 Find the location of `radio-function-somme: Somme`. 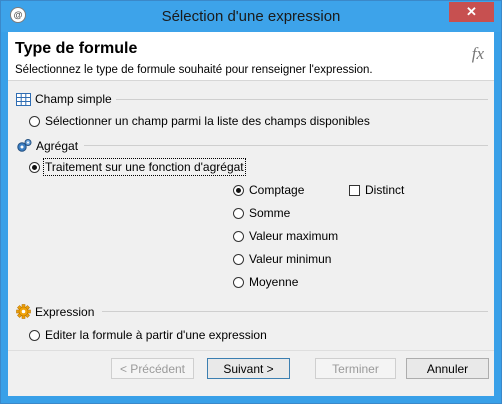

radio-function-somme: Somme is located at coordinates (261, 213).